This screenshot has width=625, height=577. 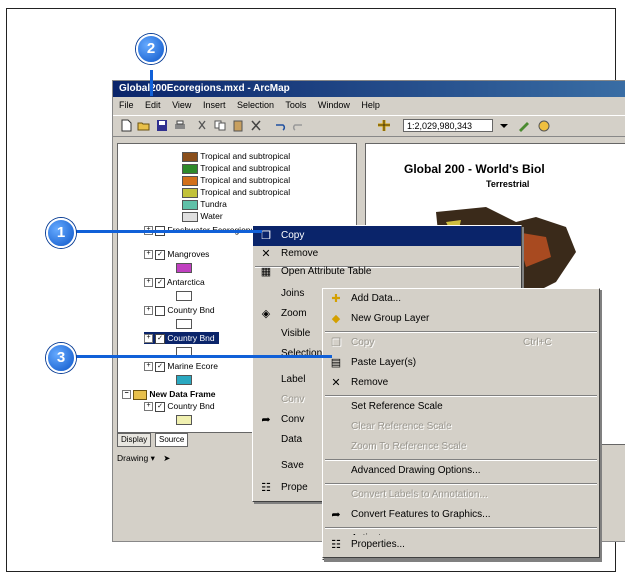 I want to click on tab-display: Display, so click(x=134, y=440).